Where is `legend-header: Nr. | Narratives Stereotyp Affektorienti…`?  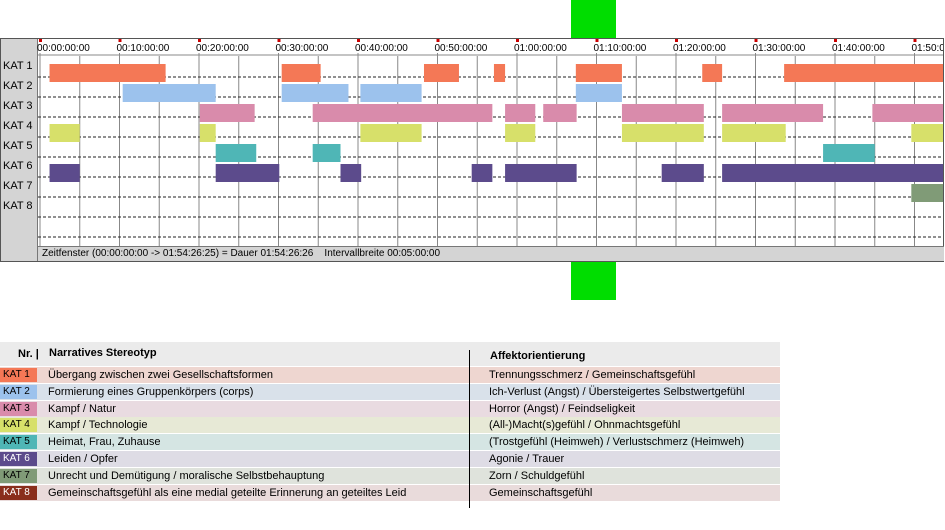 legend-header: Nr. | Narratives Stereotyp Affektorienti… is located at coordinates (390, 354).